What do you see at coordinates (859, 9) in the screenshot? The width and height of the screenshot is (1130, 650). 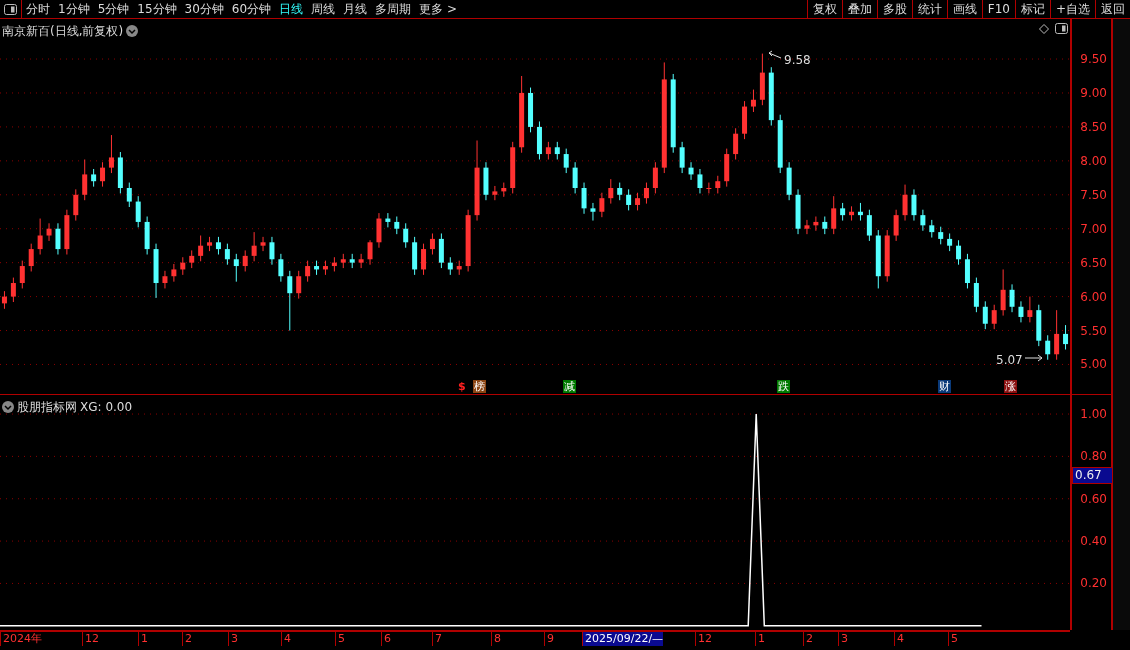 I see `toolbar-button: 叠加` at bounding box center [859, 9].